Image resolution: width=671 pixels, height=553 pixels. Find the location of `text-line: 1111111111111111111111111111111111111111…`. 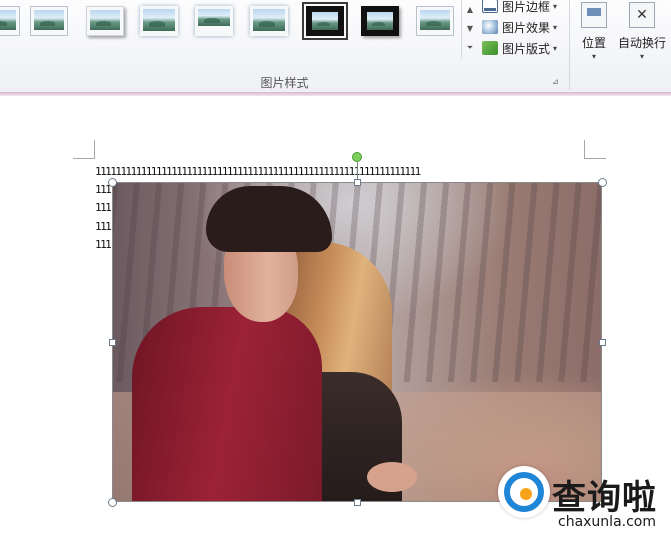

text-line: 1111111111111111111111111111111111111111… is located at coordinates (258, 171).